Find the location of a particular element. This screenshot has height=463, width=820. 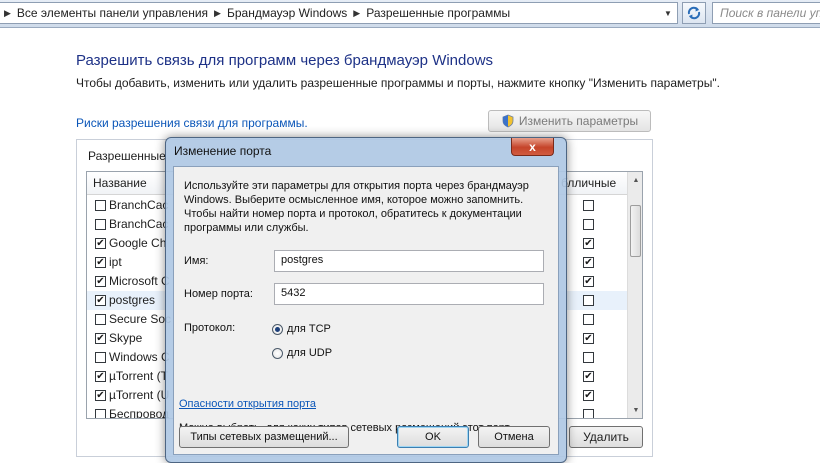

breadcrumb-item-firewall: Брандмауэр Windows is located at coordinates (287, 13).